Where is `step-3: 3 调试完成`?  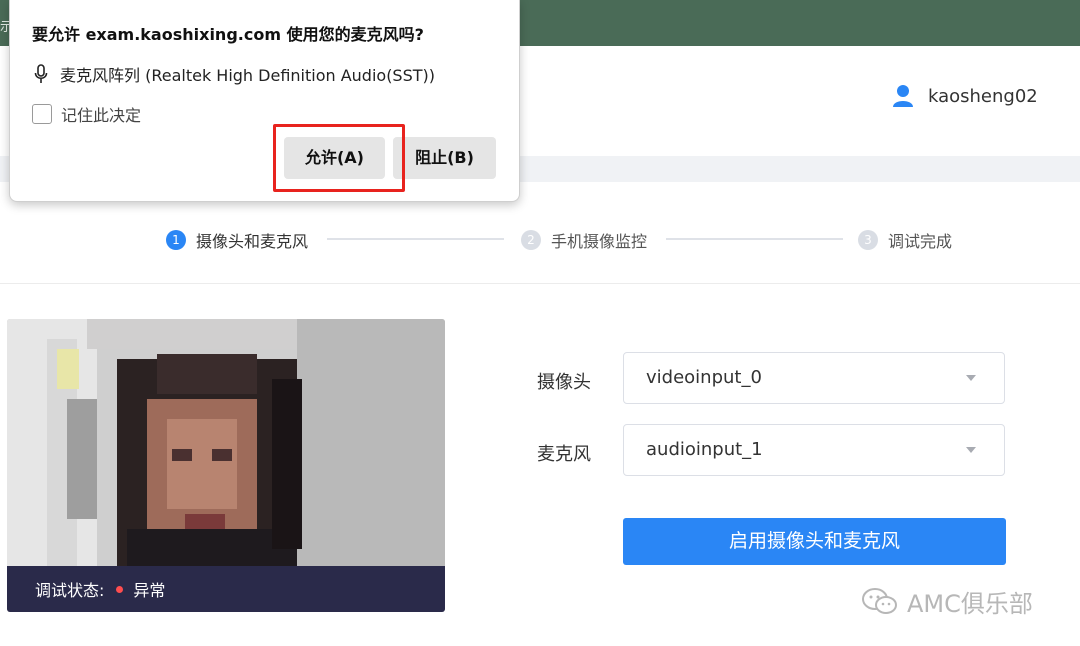
step-3: 3 调试完成 is located at coordinates (905, 240).